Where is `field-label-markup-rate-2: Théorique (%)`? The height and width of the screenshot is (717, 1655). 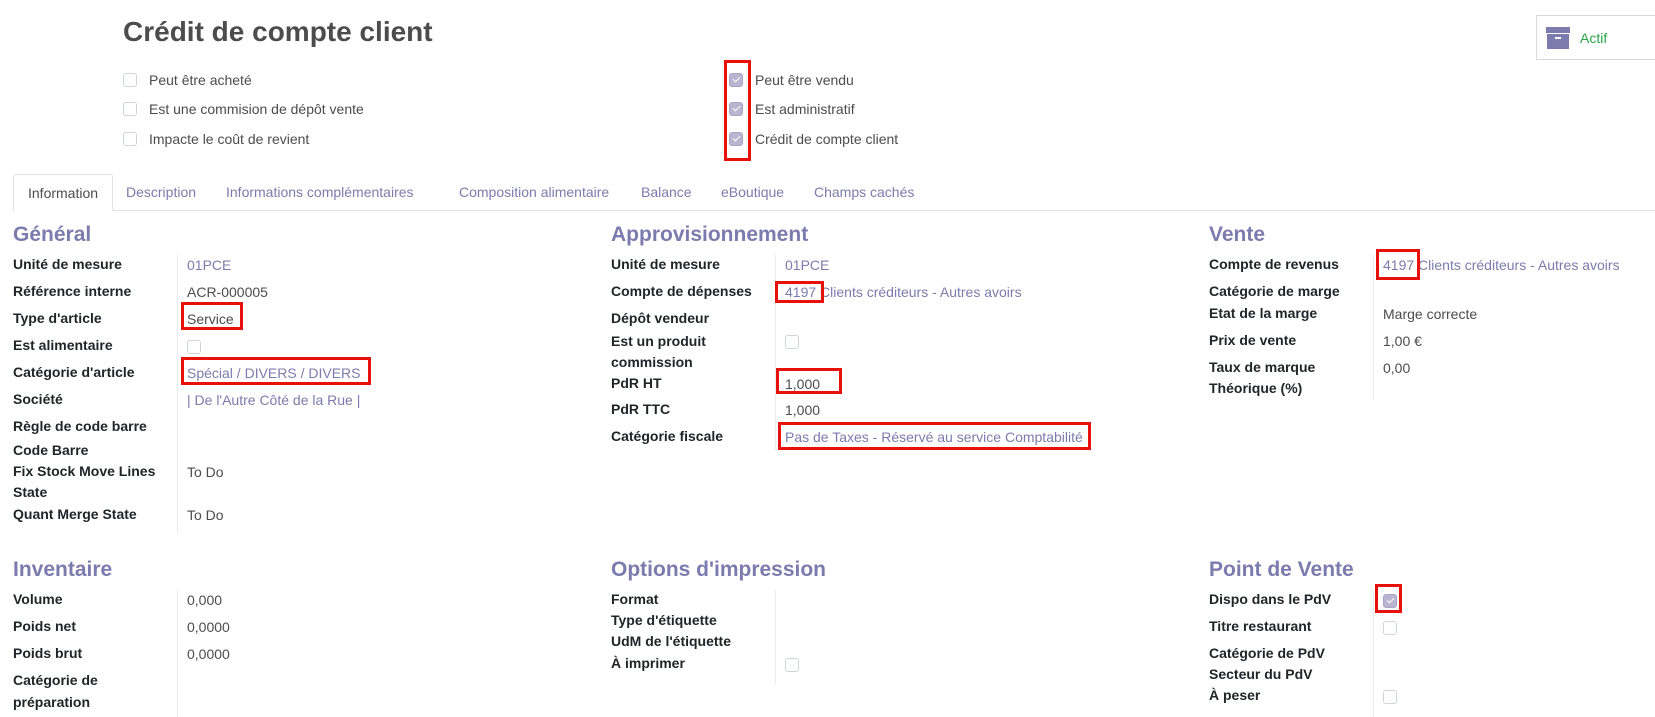
field-label-markup-rate-2: Théorique (%) is located at coordinates (1256, 388).